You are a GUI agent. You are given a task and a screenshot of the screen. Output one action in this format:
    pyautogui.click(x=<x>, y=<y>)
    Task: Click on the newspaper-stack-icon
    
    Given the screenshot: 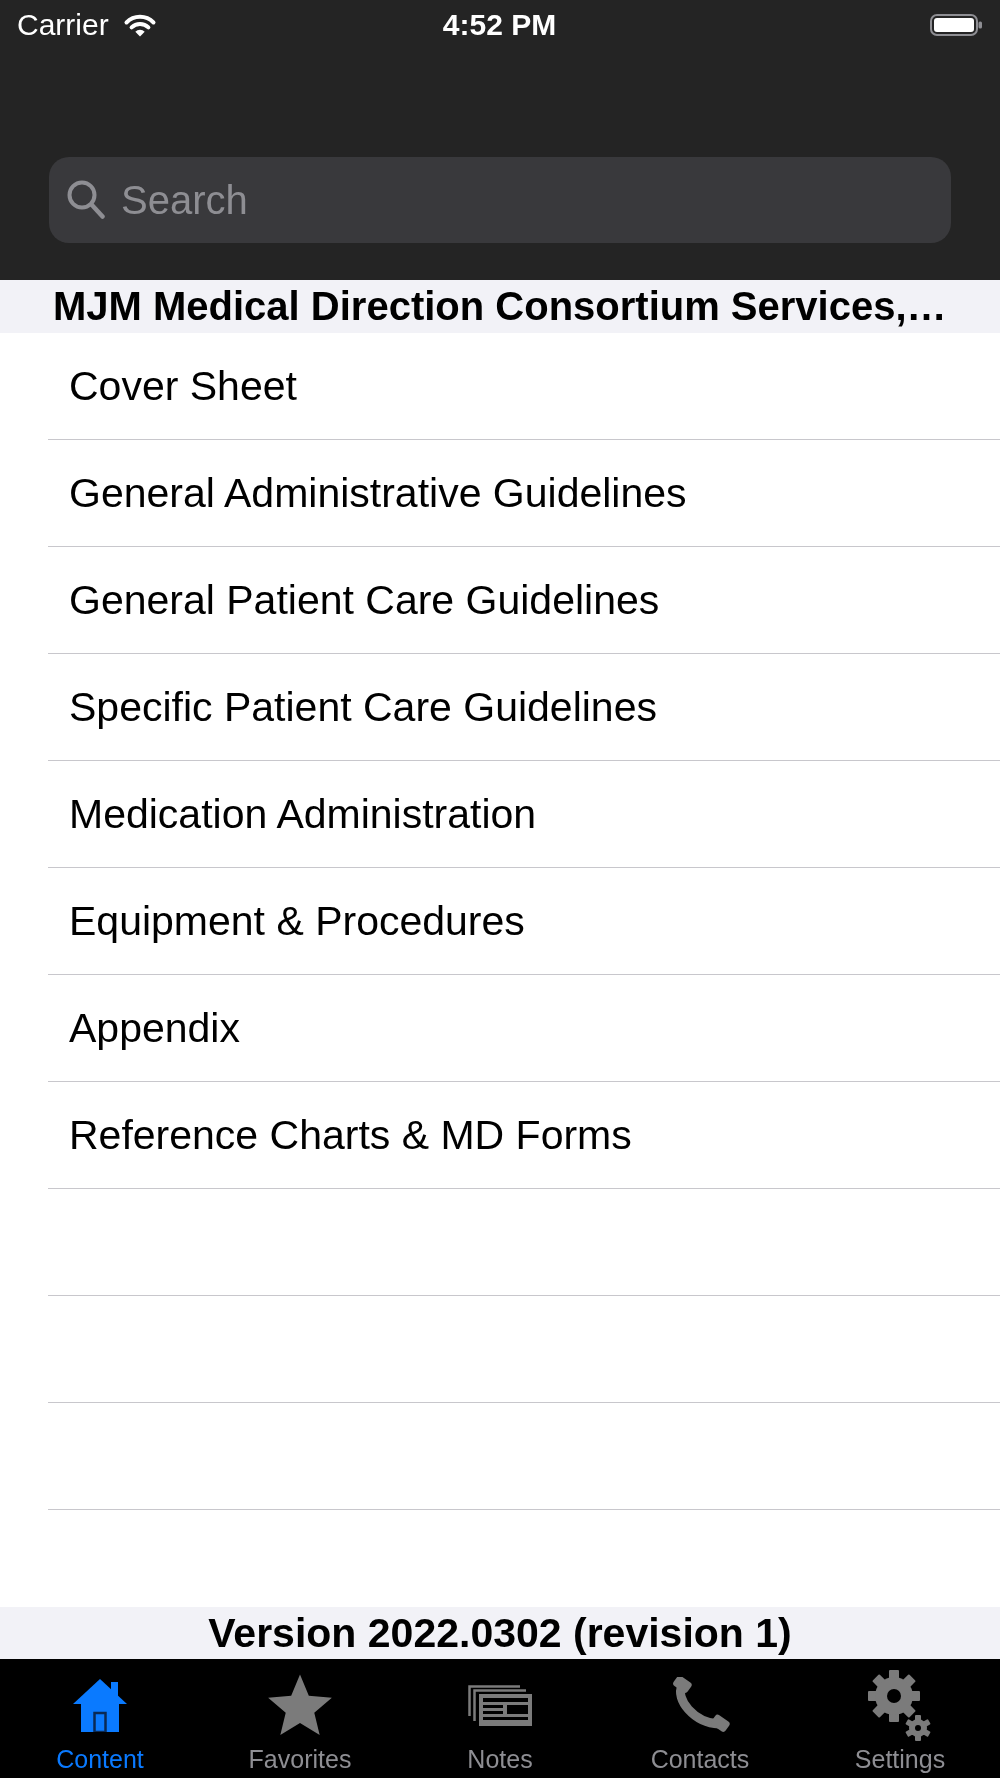 What is the action you would take?
    pyautogui.click(x=500, y=1705)
    